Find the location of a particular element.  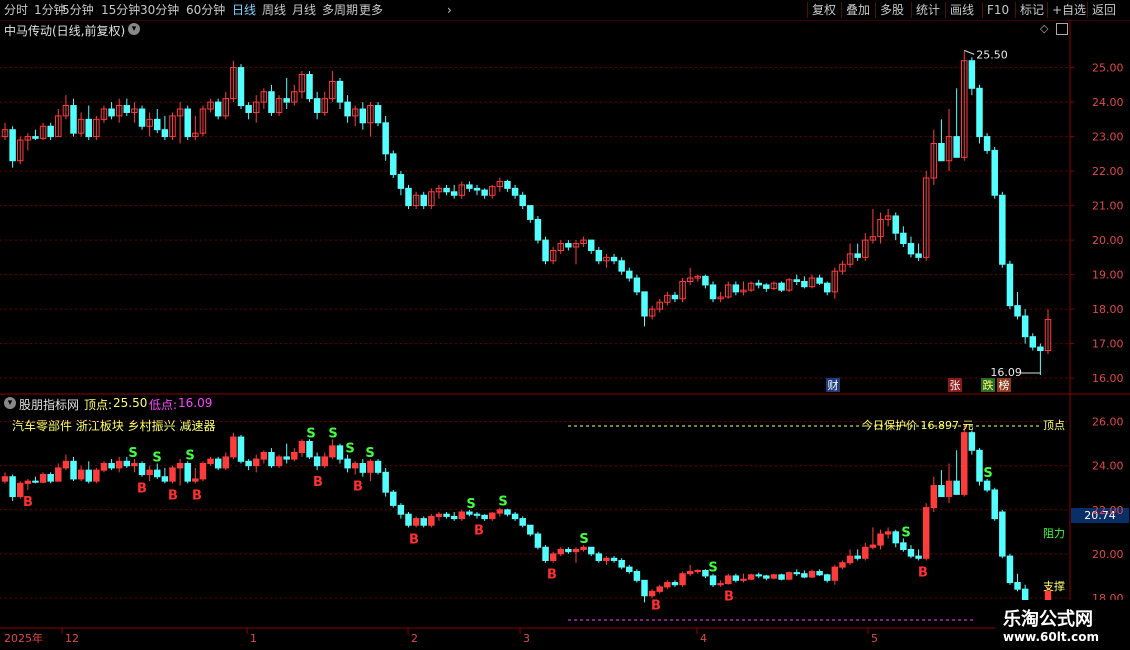

event-marker-text: 张 is located at coordinates (955, 385).